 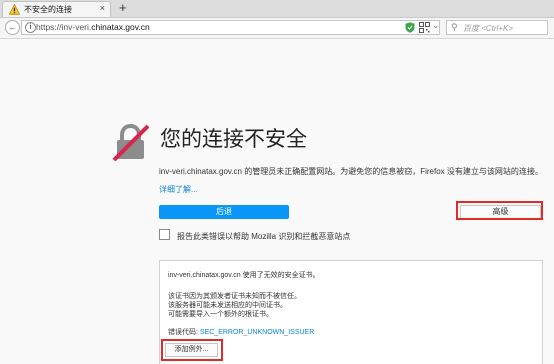 I want to click on shield-icon, so click(x=410, y=27).